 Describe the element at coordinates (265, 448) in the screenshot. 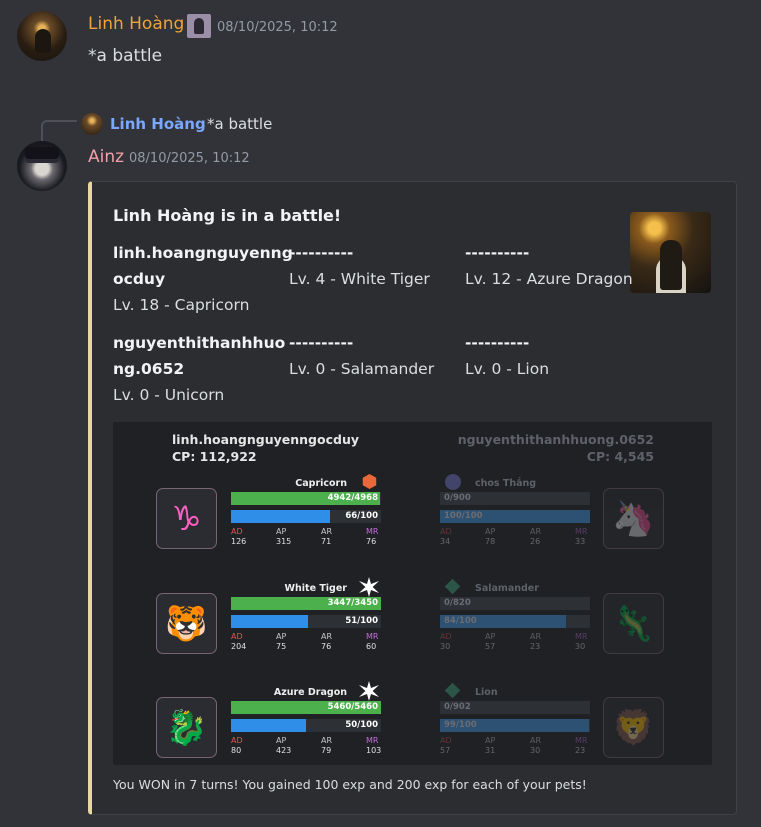

I see `player1-header: linh.hoangnguyenngocduy CP: 112,922` at that location.